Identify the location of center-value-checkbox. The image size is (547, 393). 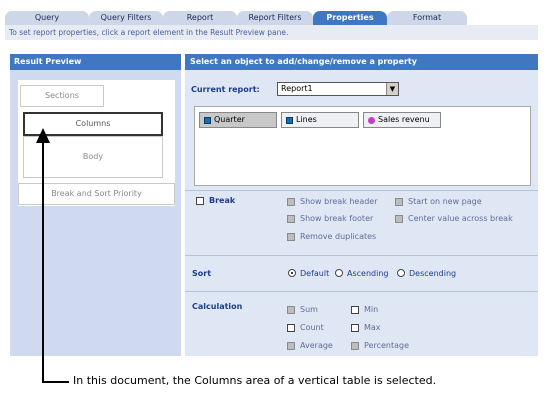
(399, 219).